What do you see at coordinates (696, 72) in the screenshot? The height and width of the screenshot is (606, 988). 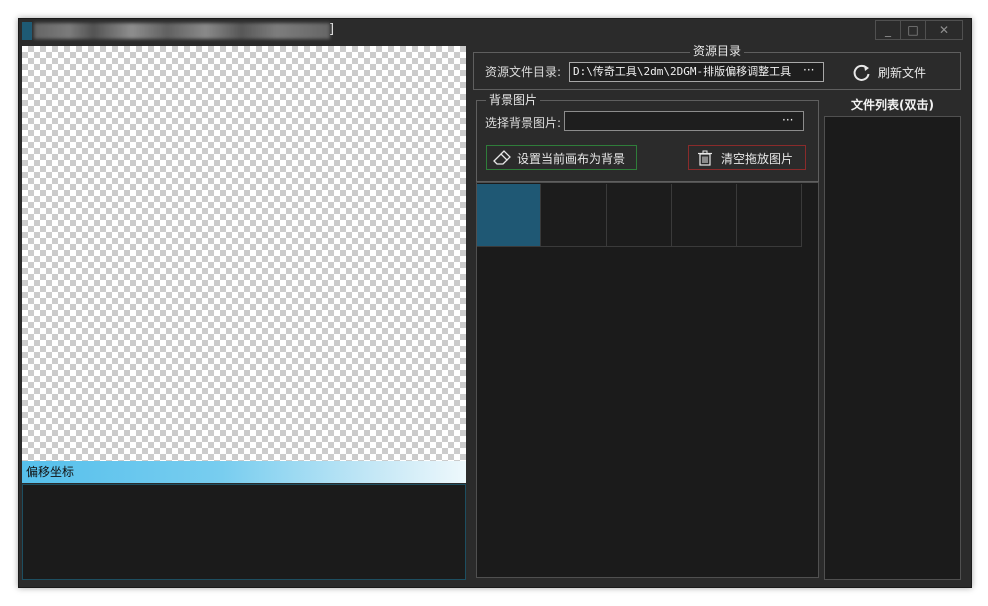 I see `resource-dir-path-field: D:\传奇工具\2dm\2DGM-排版偏移调整工具` at bounding box center [696, 72].